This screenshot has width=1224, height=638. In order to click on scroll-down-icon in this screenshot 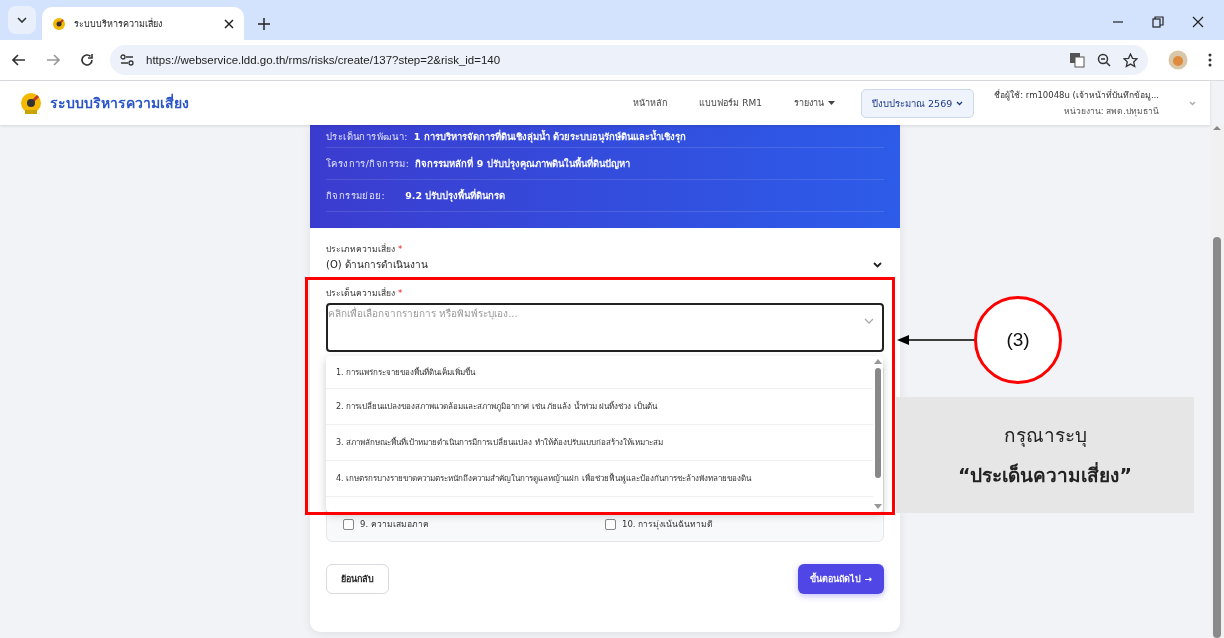, I will do `click(878, 506)`.